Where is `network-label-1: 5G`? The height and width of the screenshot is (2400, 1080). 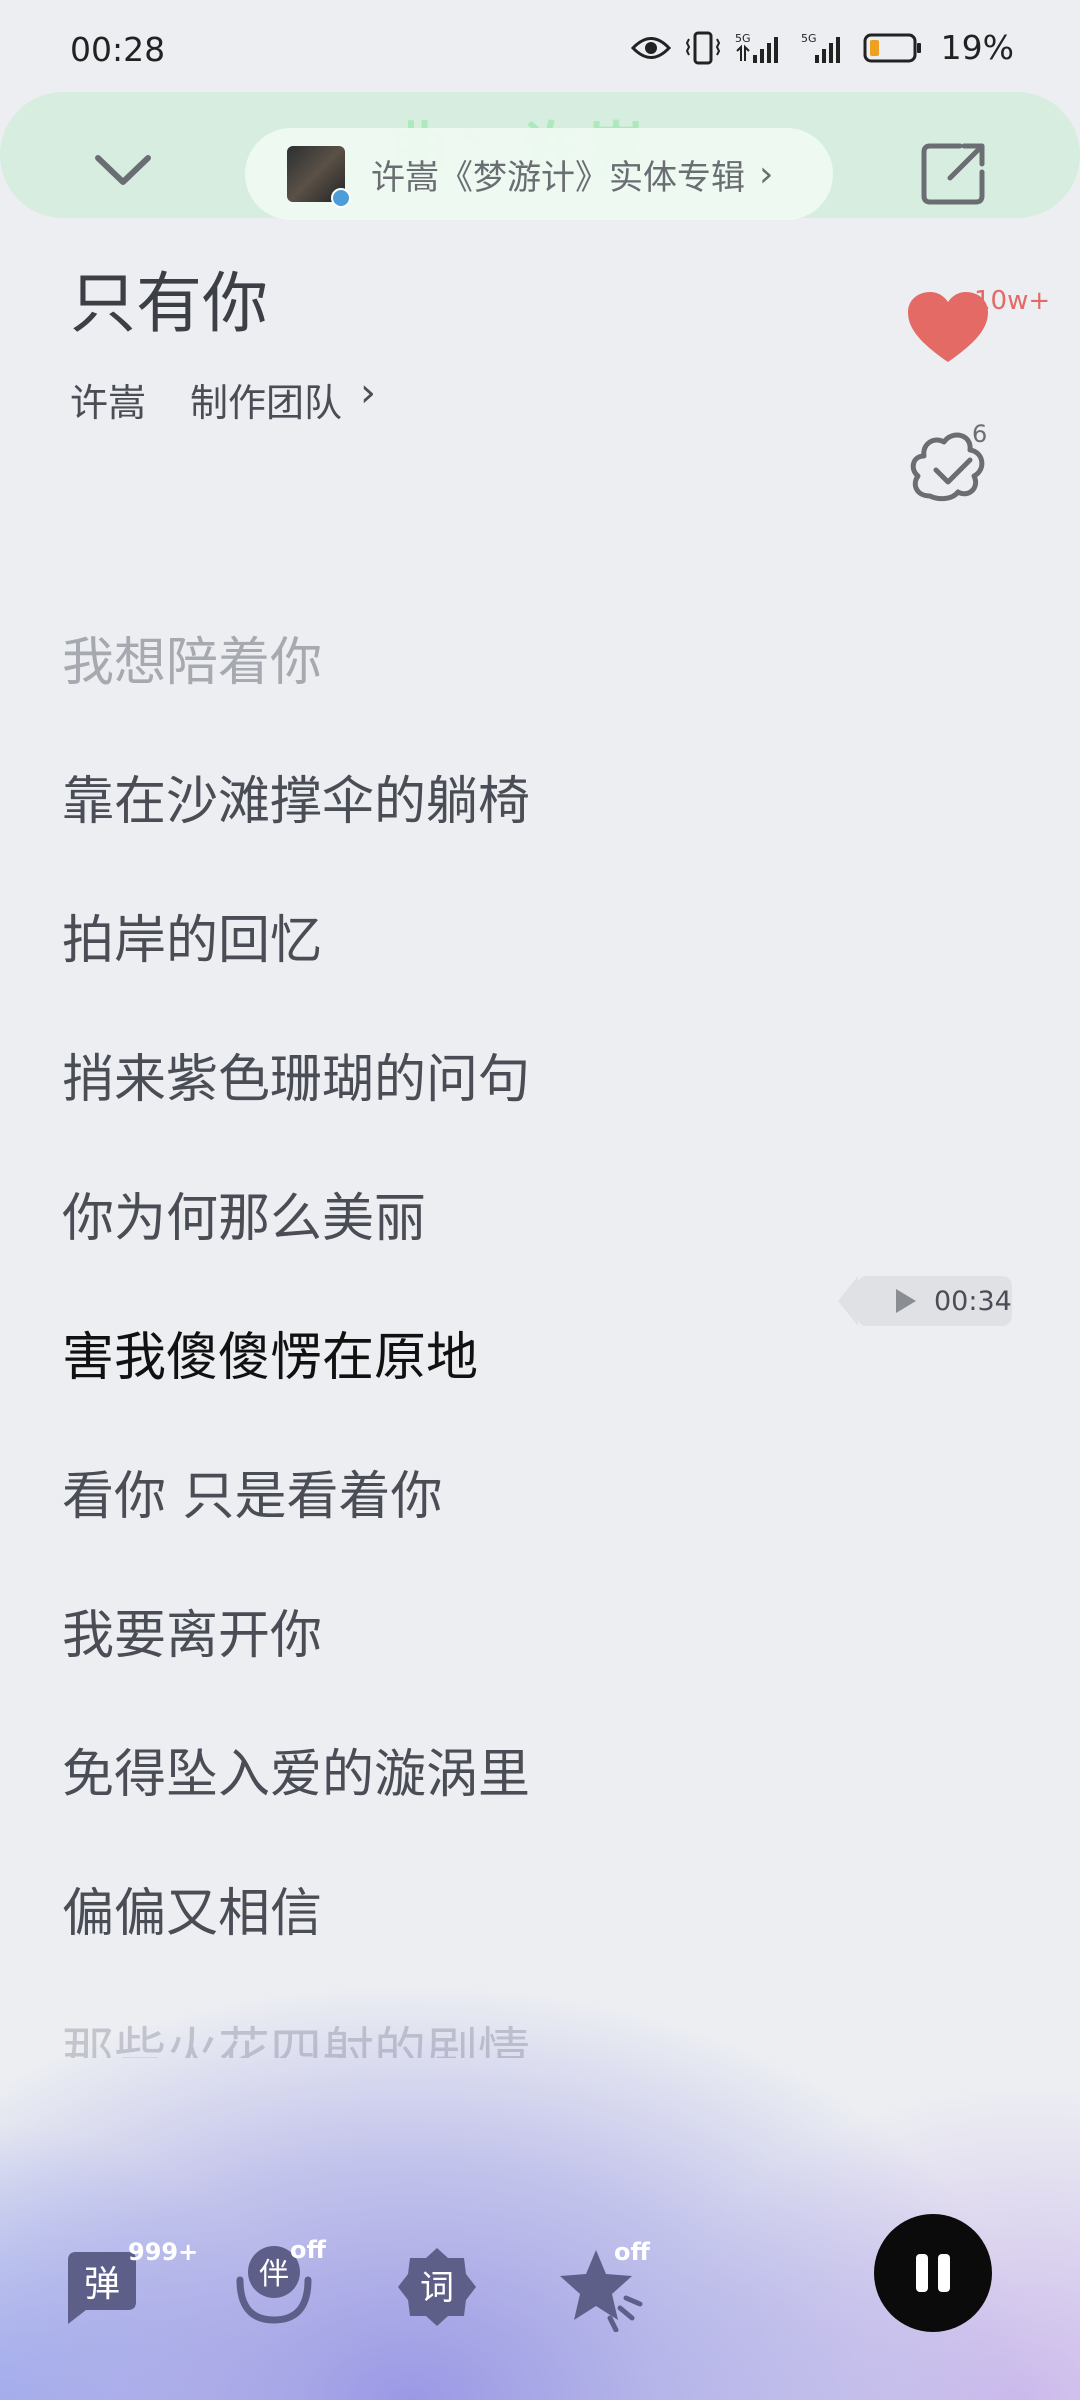
network-label-1: 5G is located at coordinates (743, 38).